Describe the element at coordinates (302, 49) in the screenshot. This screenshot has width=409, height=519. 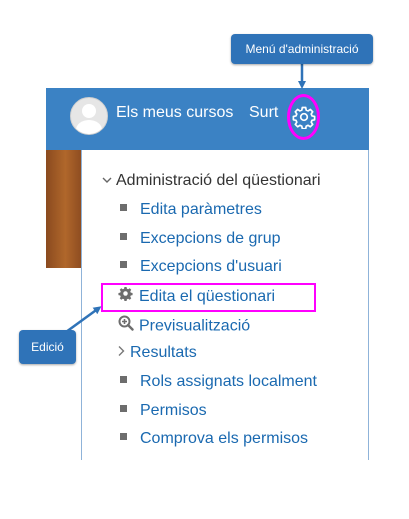
I see `admin-menu-callout: Menú d'administració` at that location.